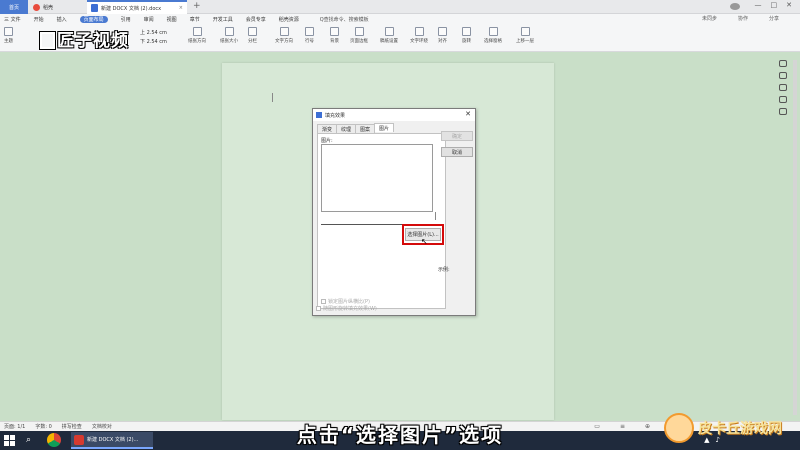  I want to click on command-search: Q查找命令、搜索模板, so click(344, 19).